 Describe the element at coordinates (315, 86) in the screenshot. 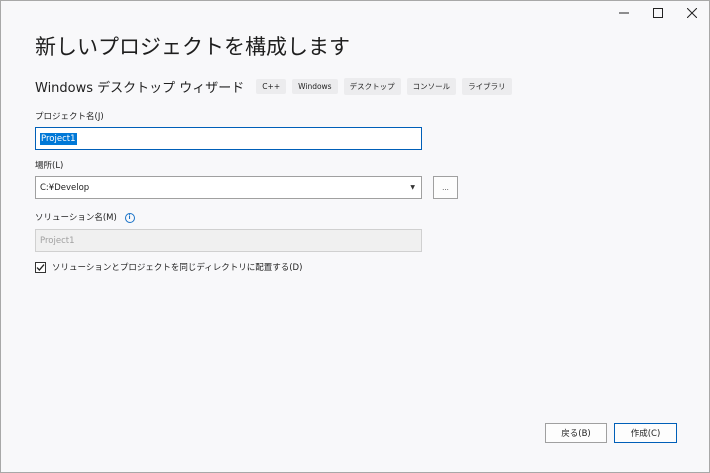

I see `tag-windows: Windows` at that location.